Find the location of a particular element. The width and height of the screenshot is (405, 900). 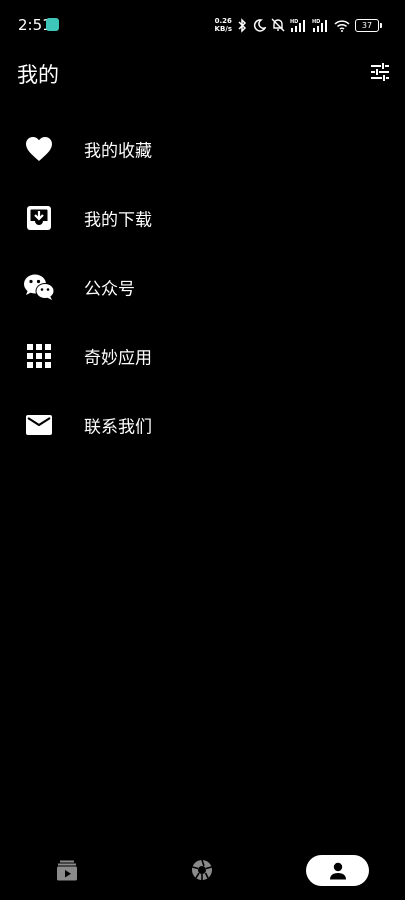

menu-item-label: 我的收藏 is located at coordinates (118, 151).